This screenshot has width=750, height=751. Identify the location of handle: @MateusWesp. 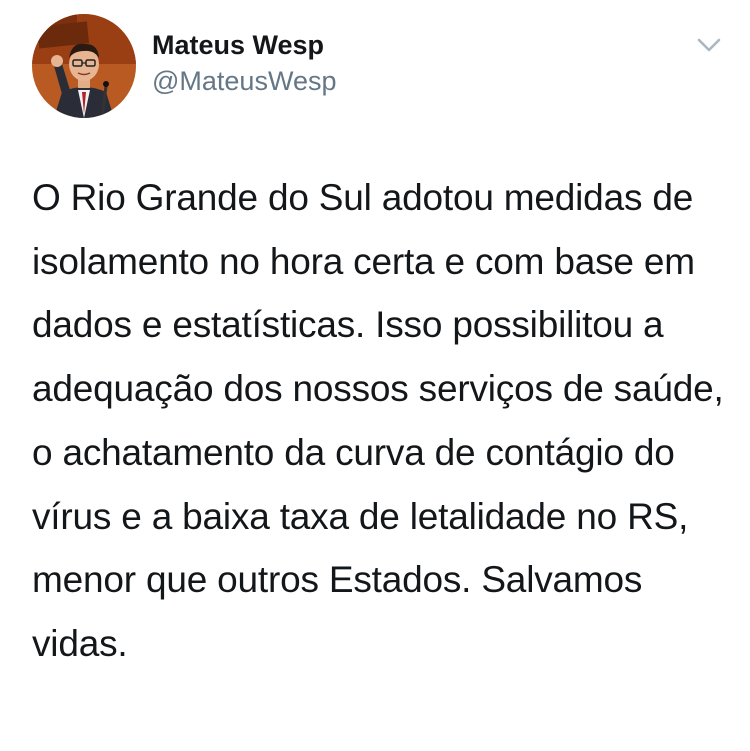
(244, 81).